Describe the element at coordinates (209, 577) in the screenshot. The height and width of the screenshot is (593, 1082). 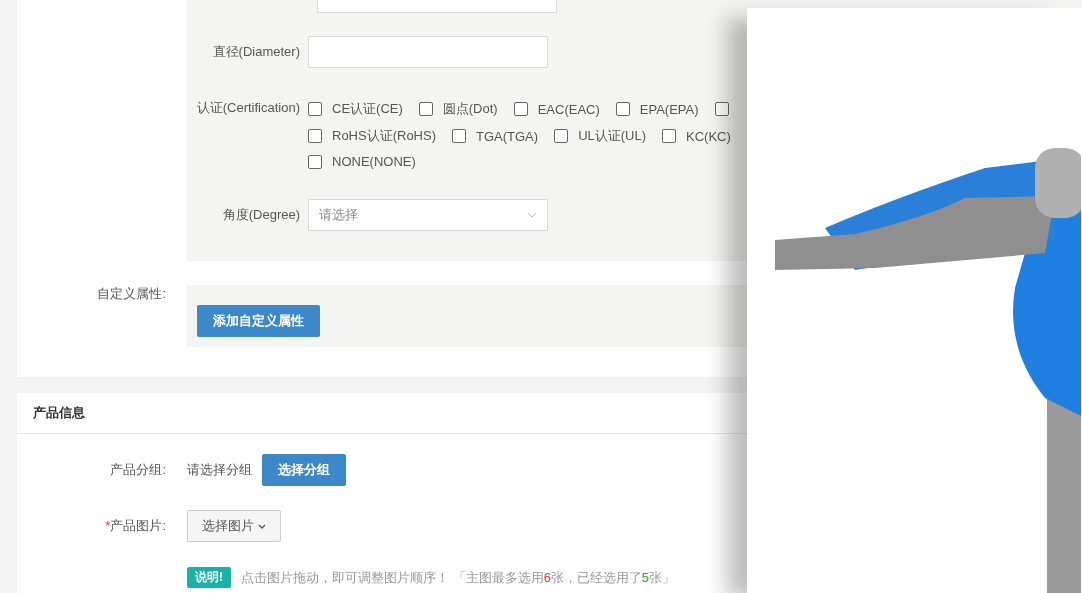
I see `note-badge: 说明!` at that location.